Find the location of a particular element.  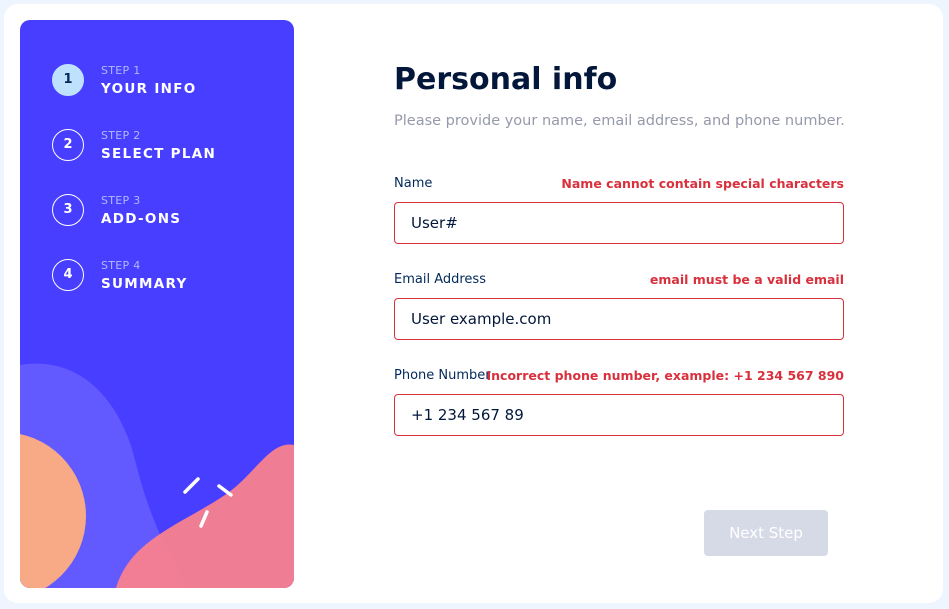

step-caption: STEP 4 is located at coordinates (121, 265).